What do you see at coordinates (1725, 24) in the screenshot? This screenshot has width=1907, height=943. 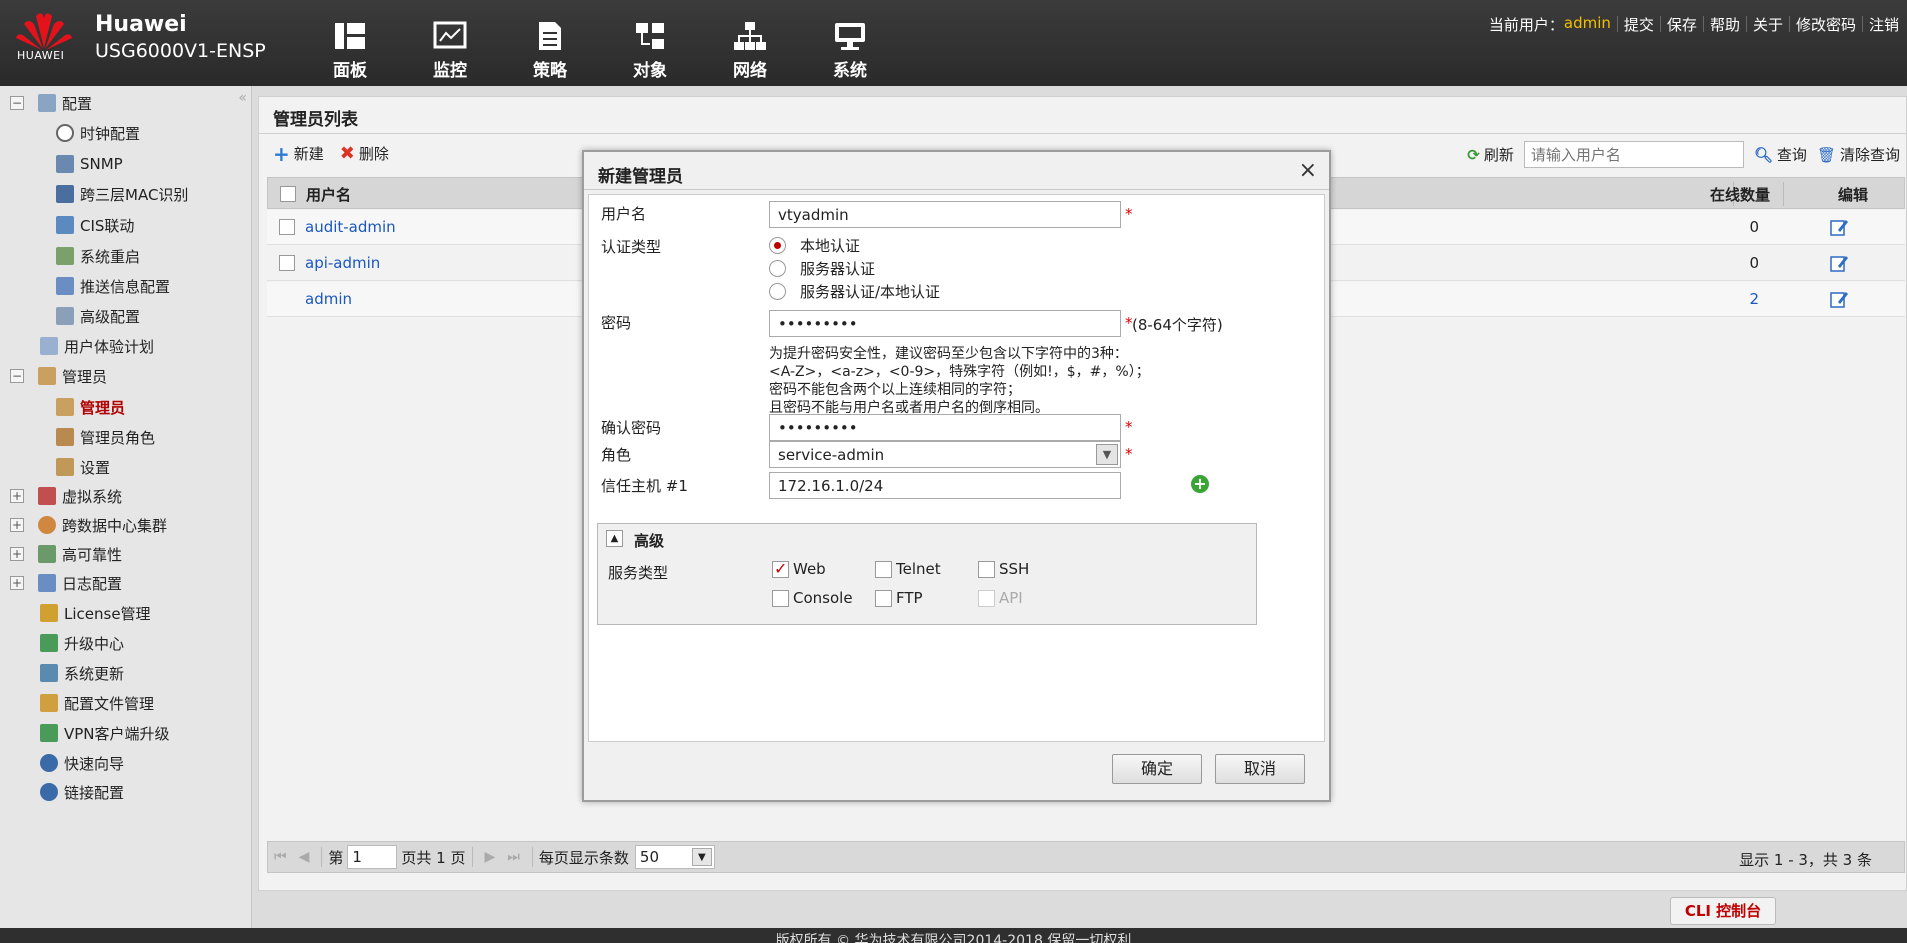 I see `help-link: 帮助` at bounding box center [1725, 24].